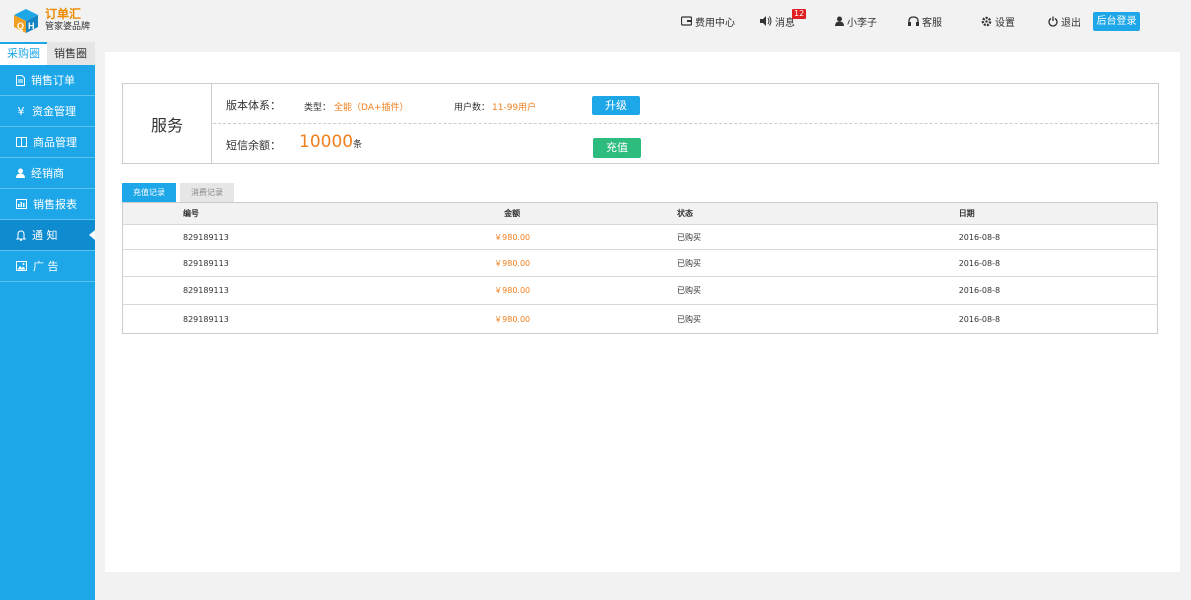  What do you see at coordinates (21, 235) in the screenshot?
I see `bell-icon` at bounding box center [21, 235].